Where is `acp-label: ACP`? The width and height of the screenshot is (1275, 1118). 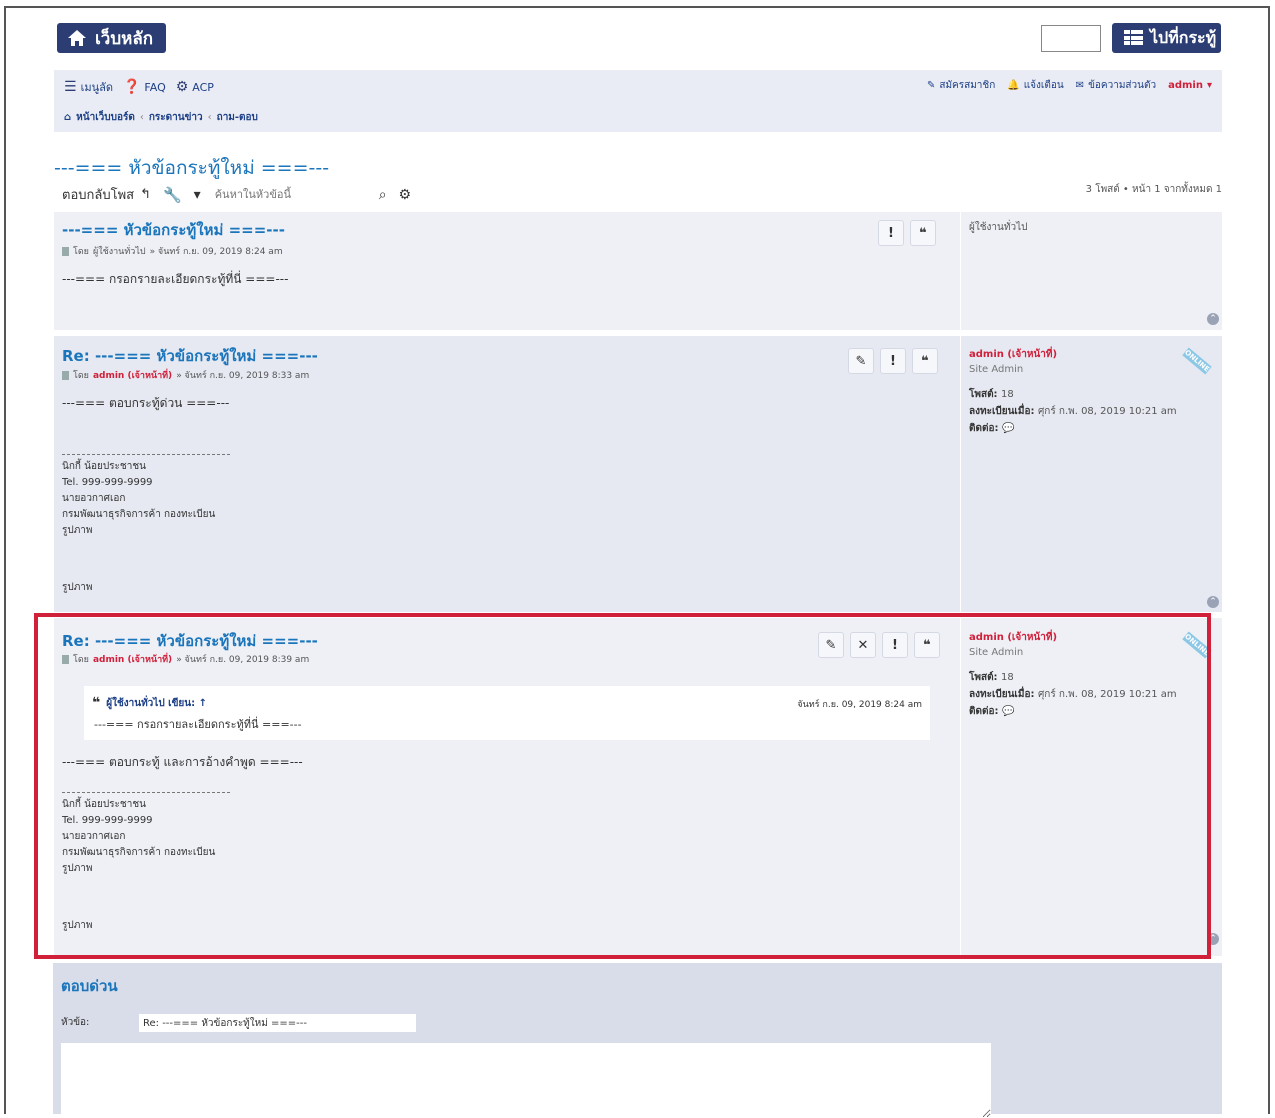
acp-label: ACP is located at coordinates (203, 87).